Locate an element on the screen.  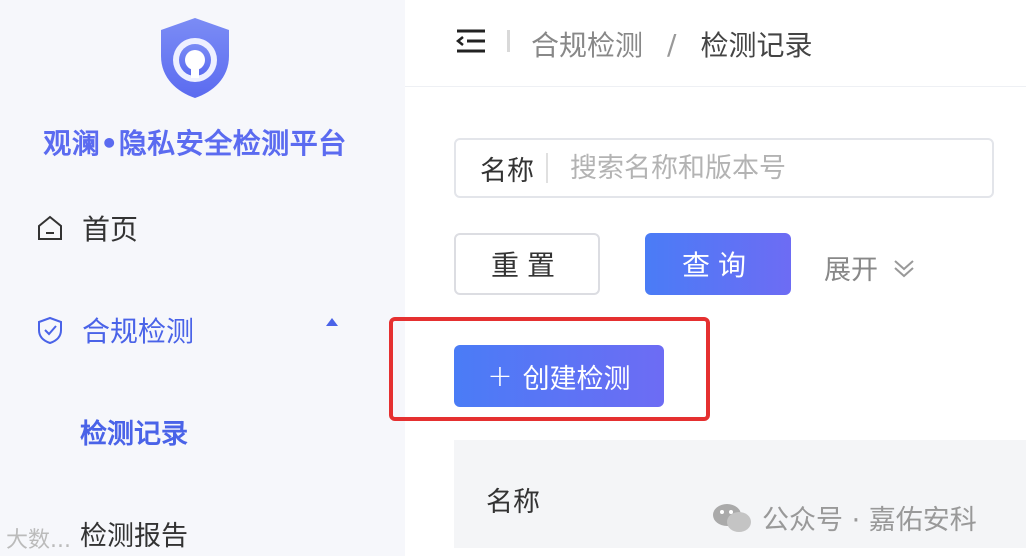
column-header-name: 名称 is located at coordinates (513, 502).